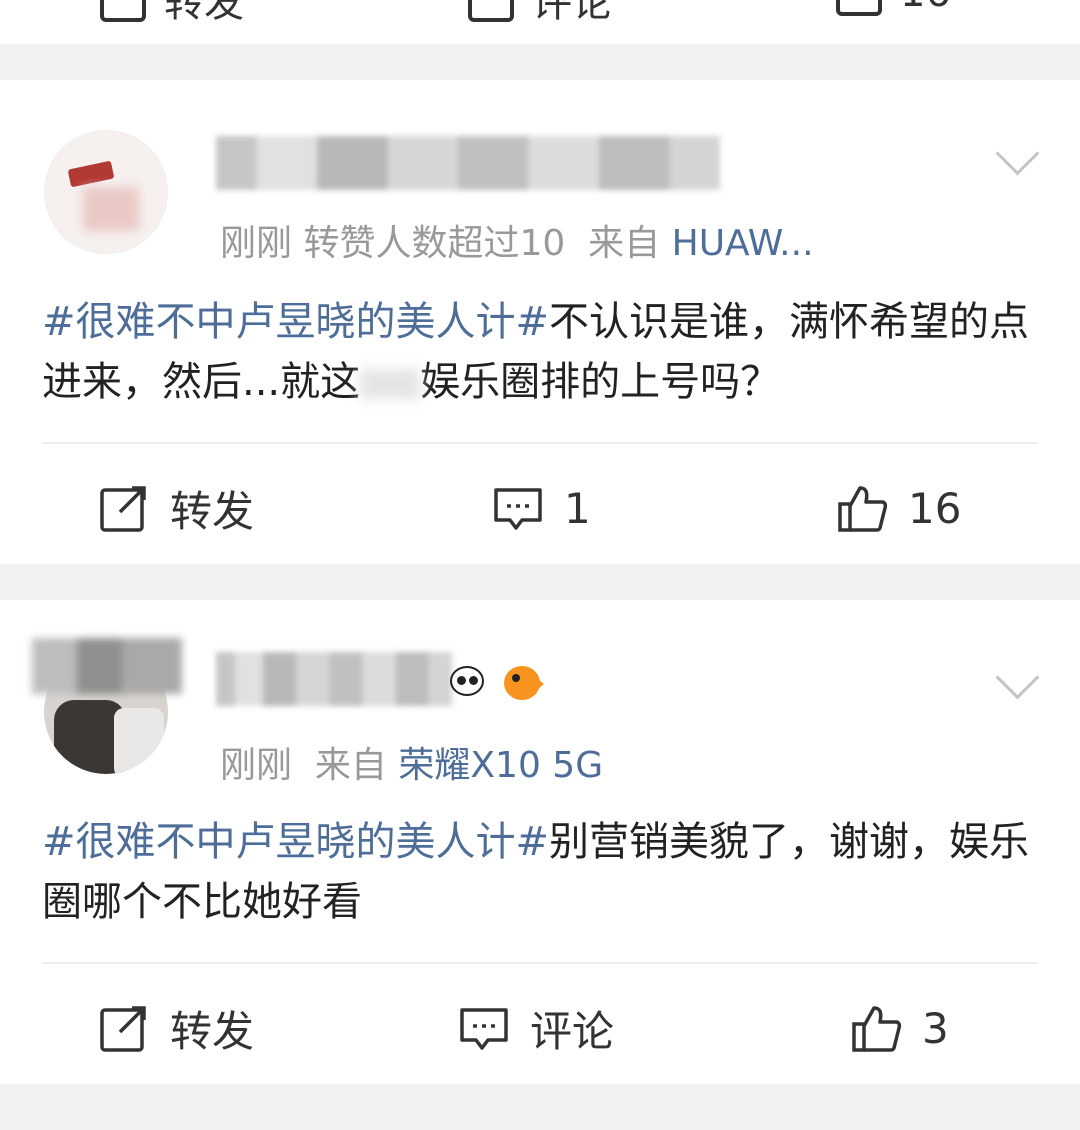 The height and width of the screenshot is (1130, 1080). I want to click on redacted-text, so click(390, 384).